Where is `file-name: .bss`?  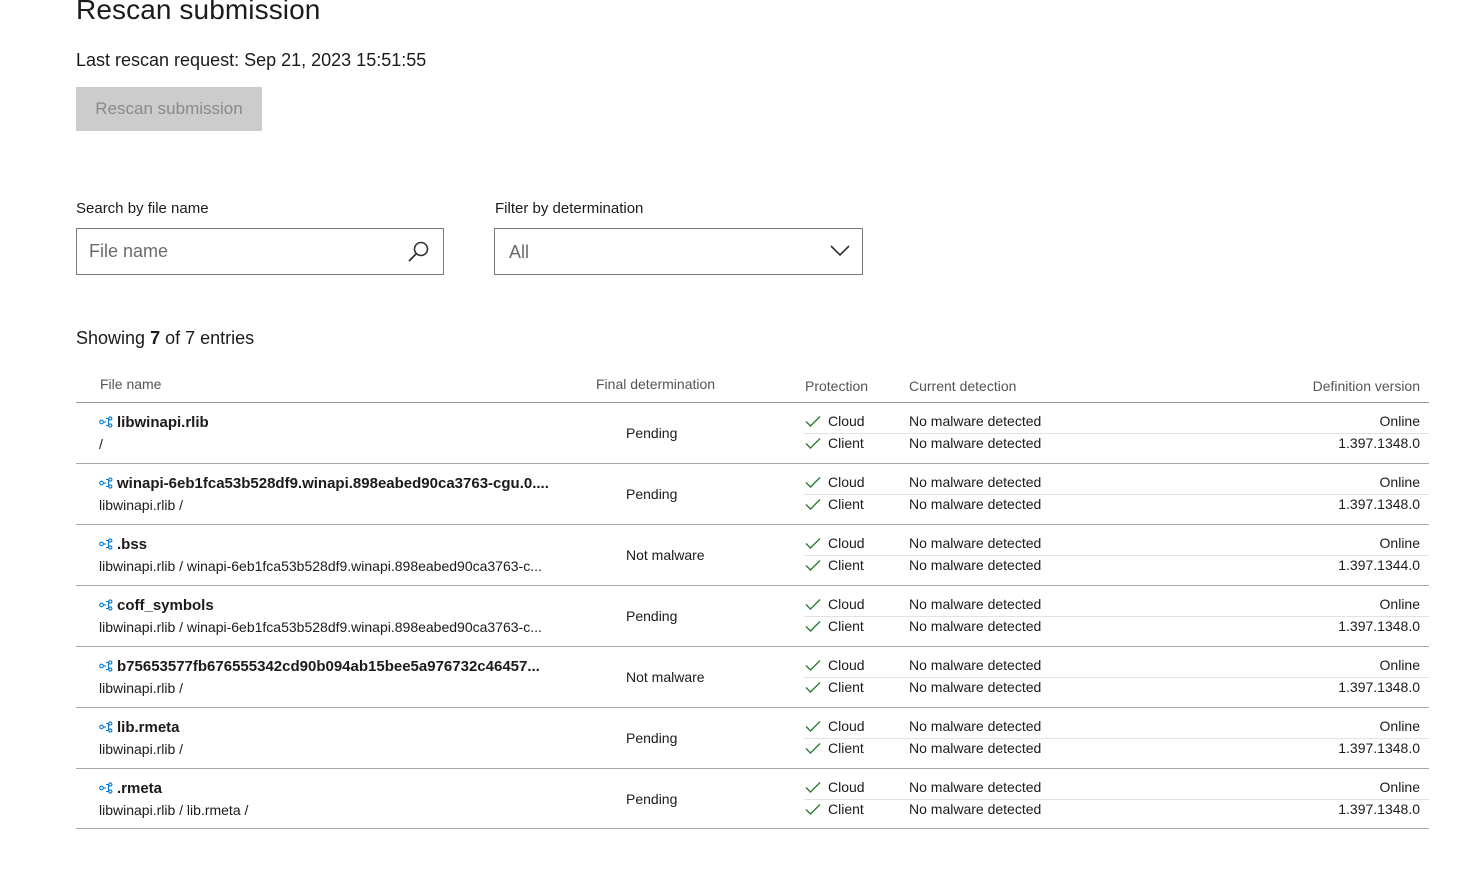 file-name: .bss is located at coordinates (132, 544).